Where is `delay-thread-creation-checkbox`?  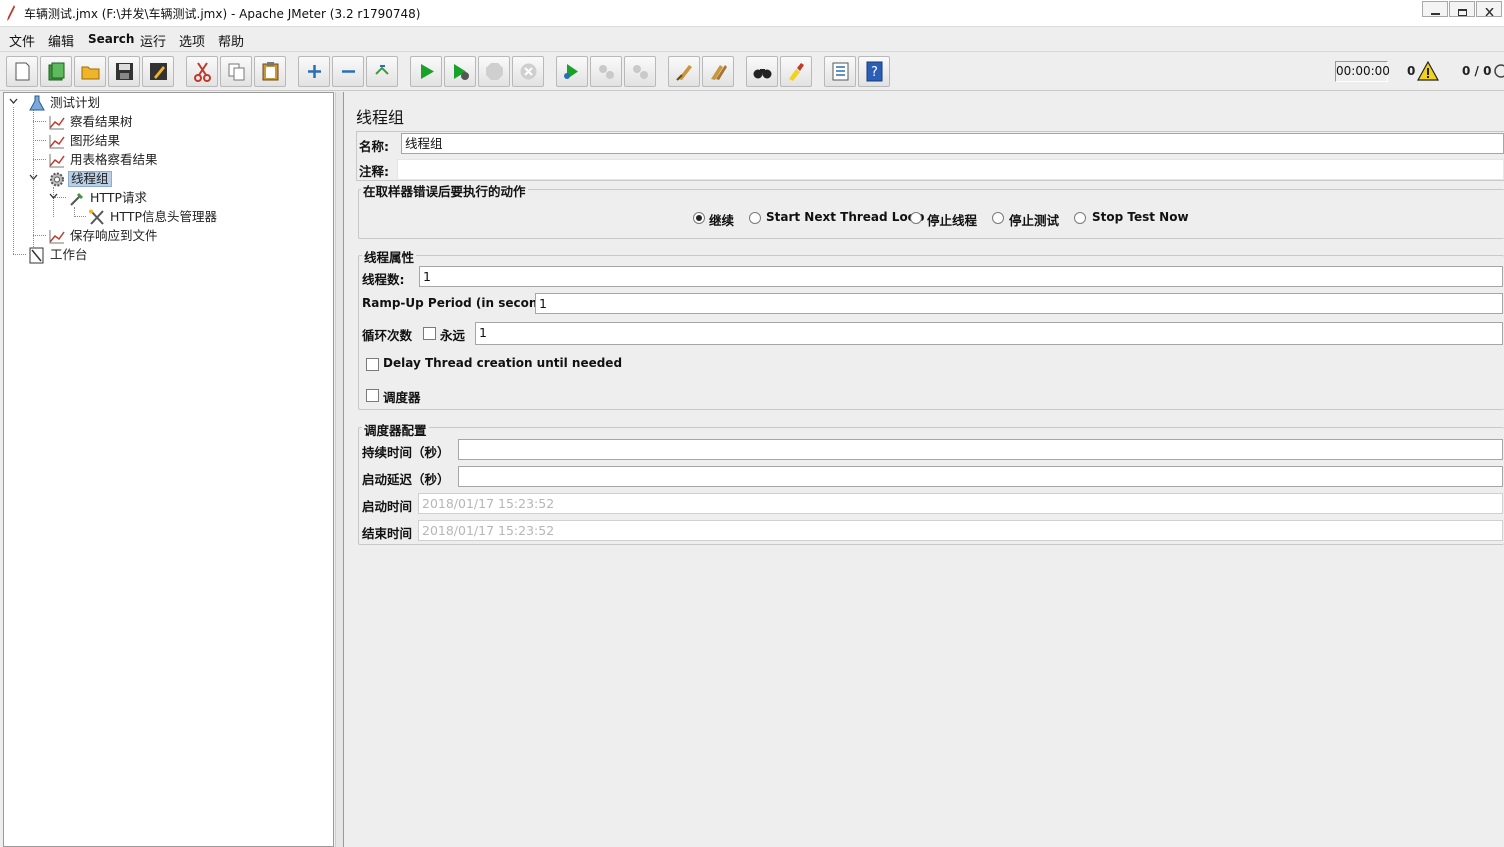
delay-thread-creation-checkbox is located at coordinates (372, 364).